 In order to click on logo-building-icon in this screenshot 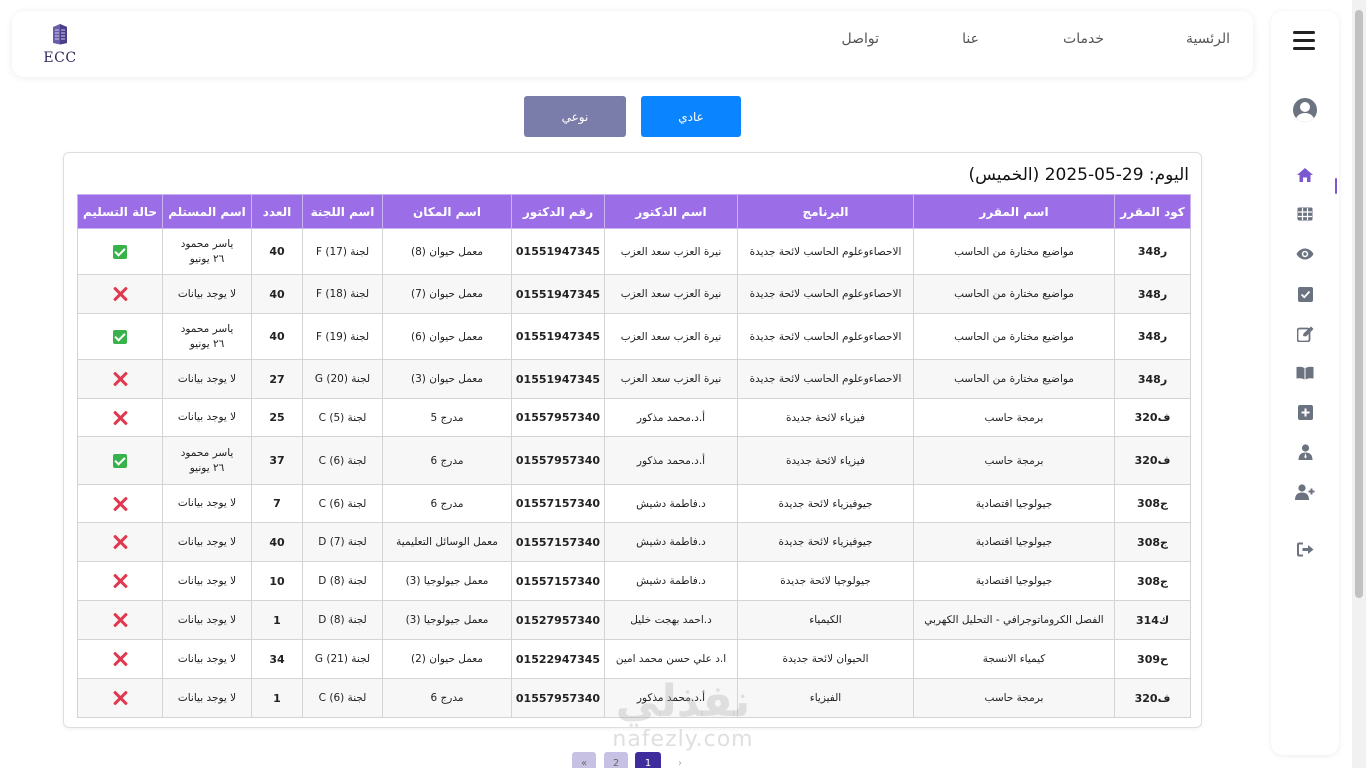, I will do `click(60, 34)`.